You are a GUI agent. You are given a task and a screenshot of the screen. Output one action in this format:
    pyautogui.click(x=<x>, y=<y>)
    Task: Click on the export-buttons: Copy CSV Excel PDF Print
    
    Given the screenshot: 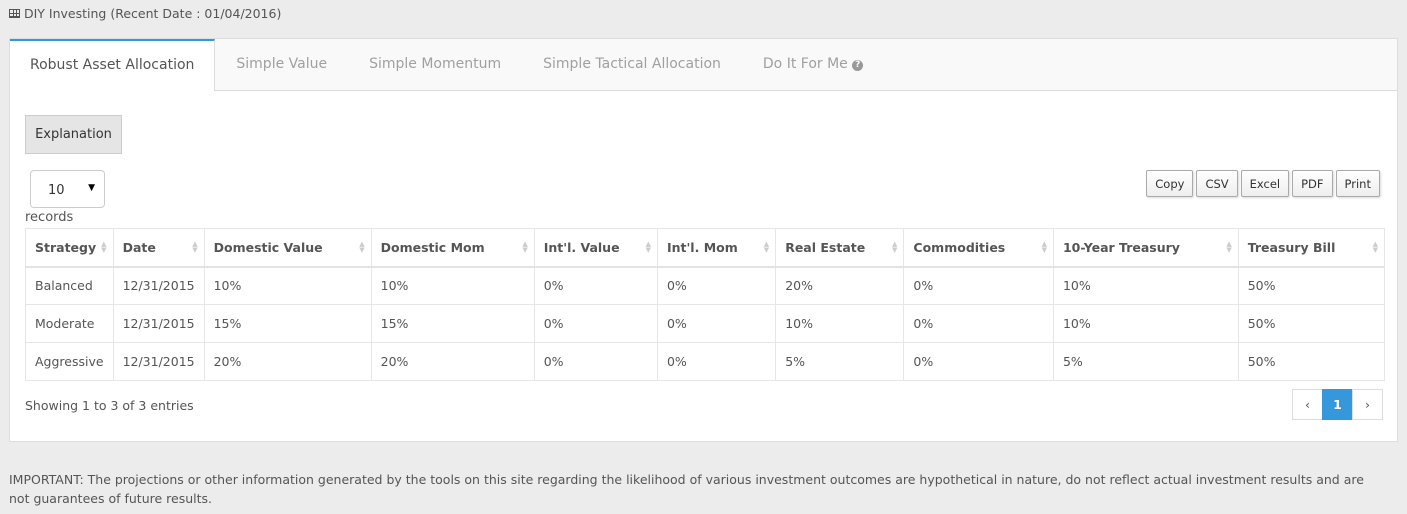 What is the action you would take?
    pyautogui.click(x=1263, y=183)
    